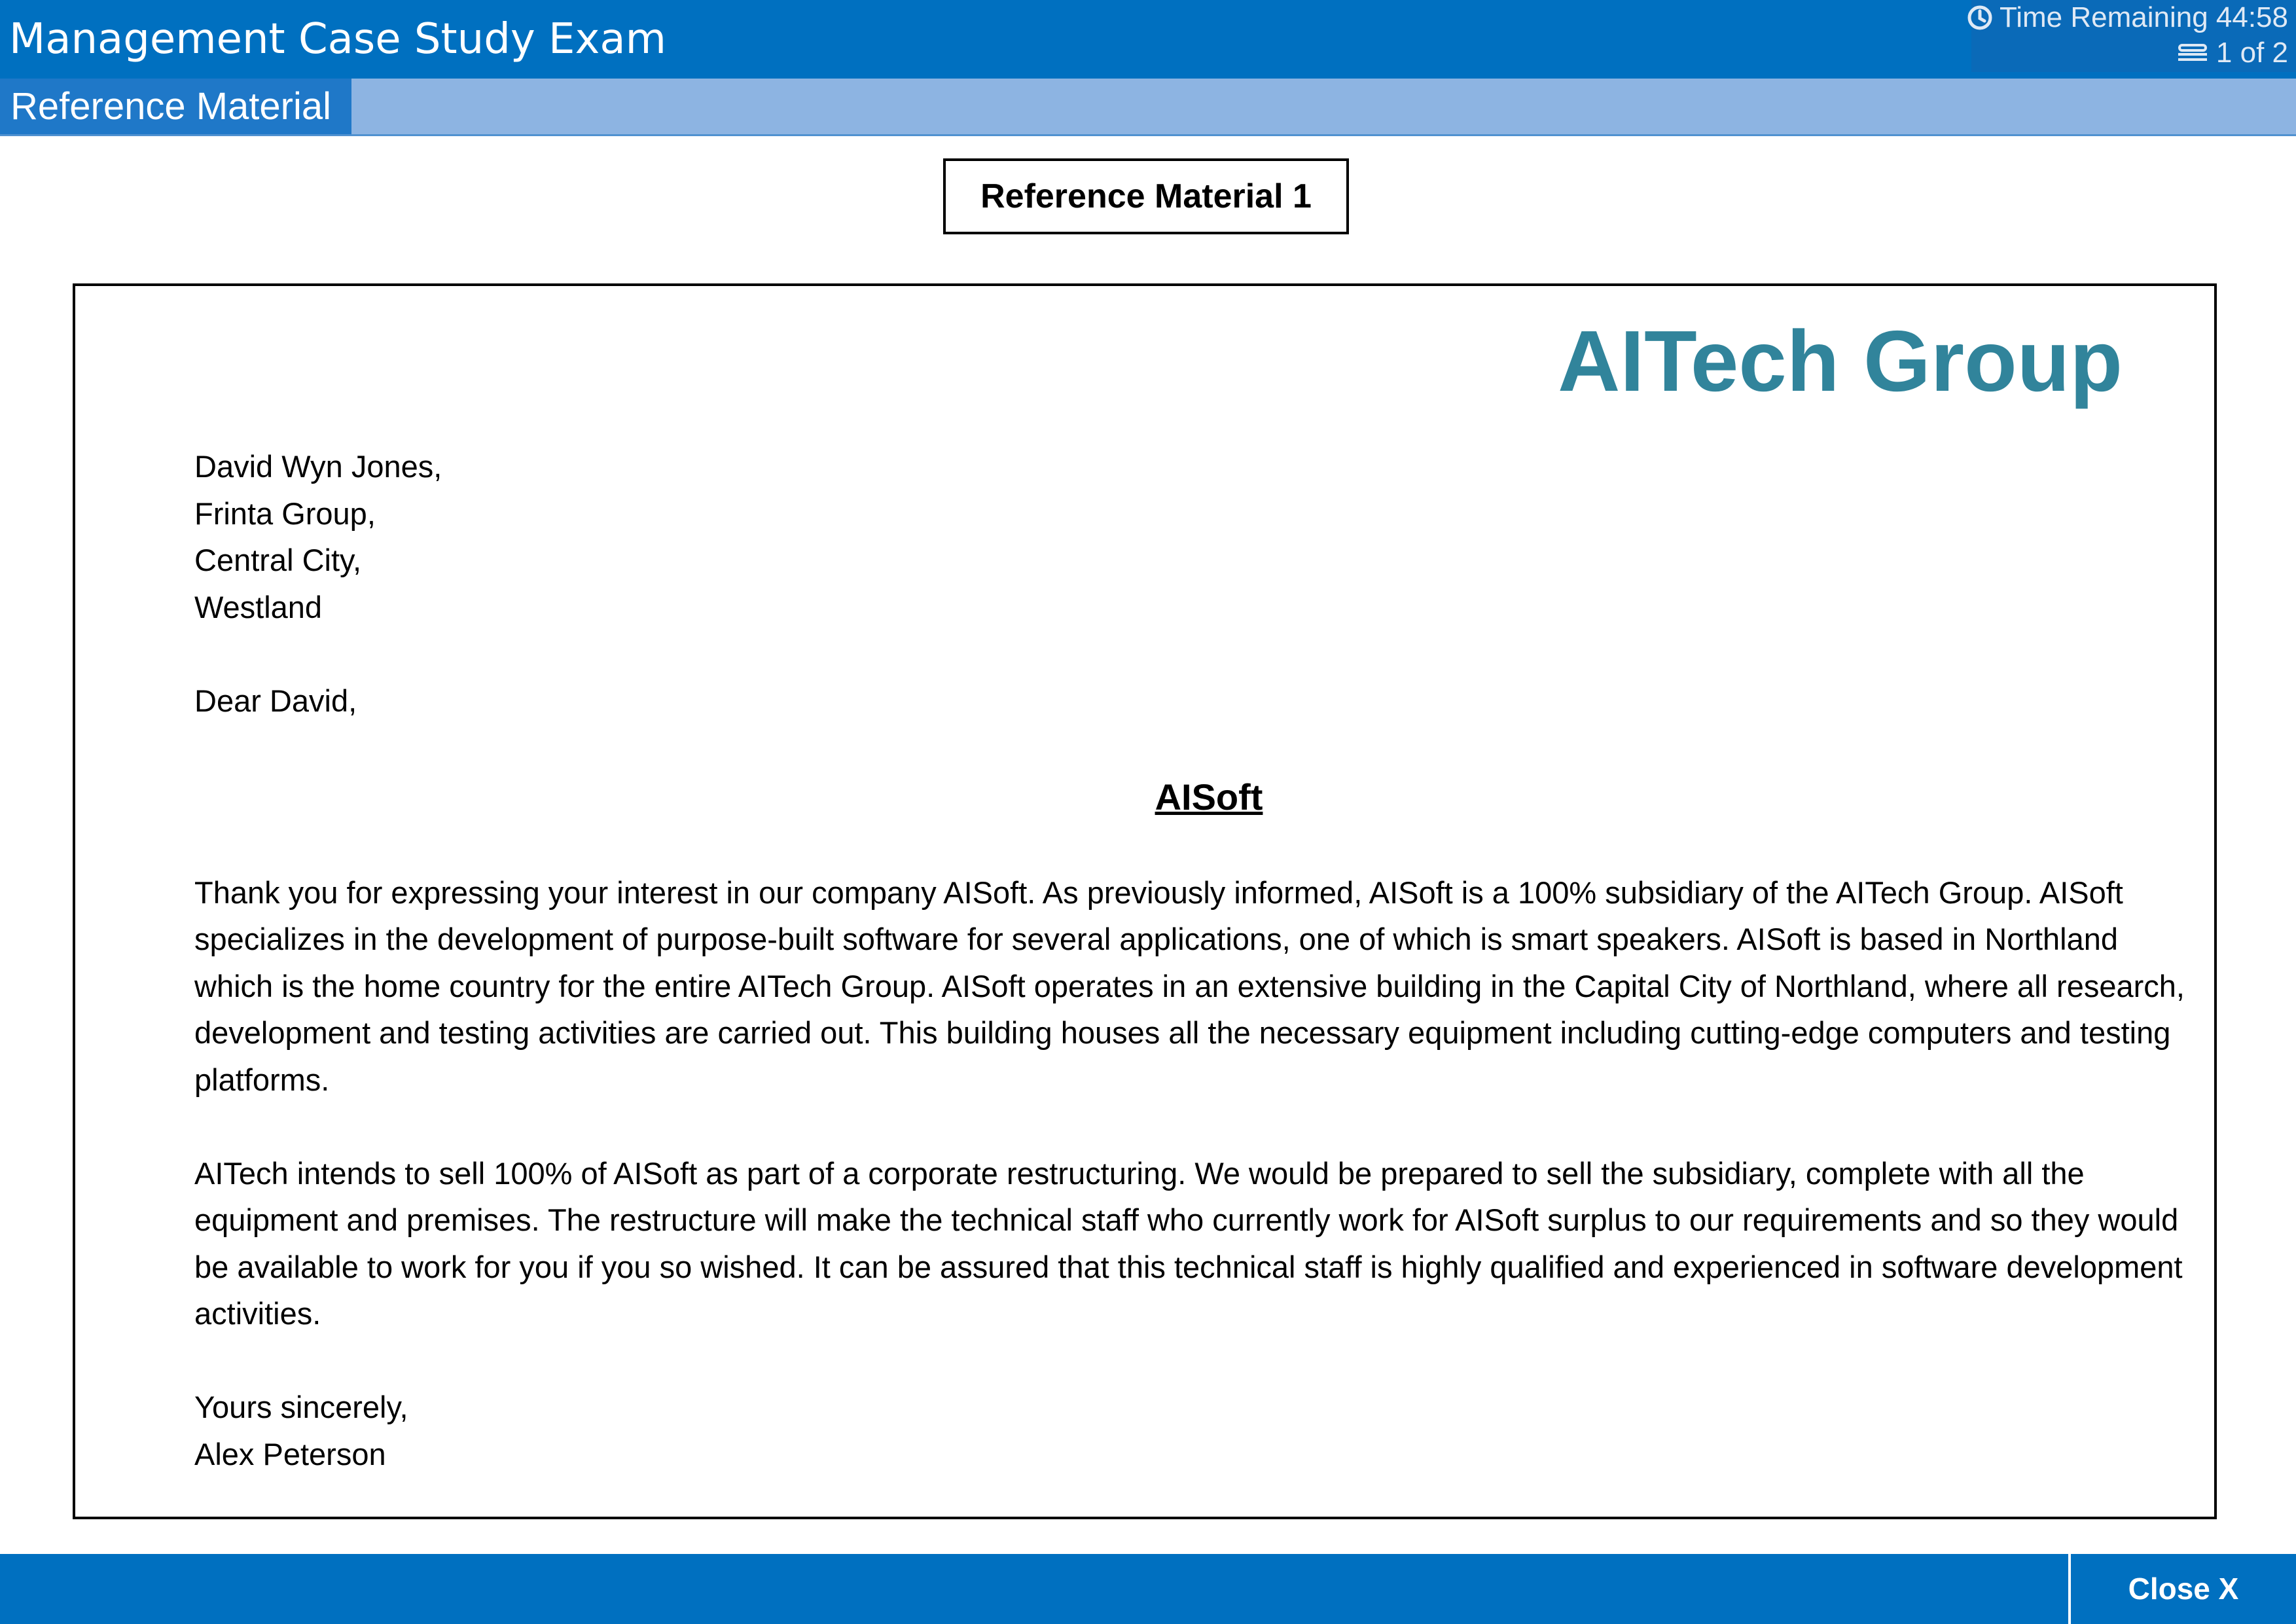 This screenshot has height=1624, width=2296. I want to click on app-title: Management Case Study Exam, so click(338, 39).